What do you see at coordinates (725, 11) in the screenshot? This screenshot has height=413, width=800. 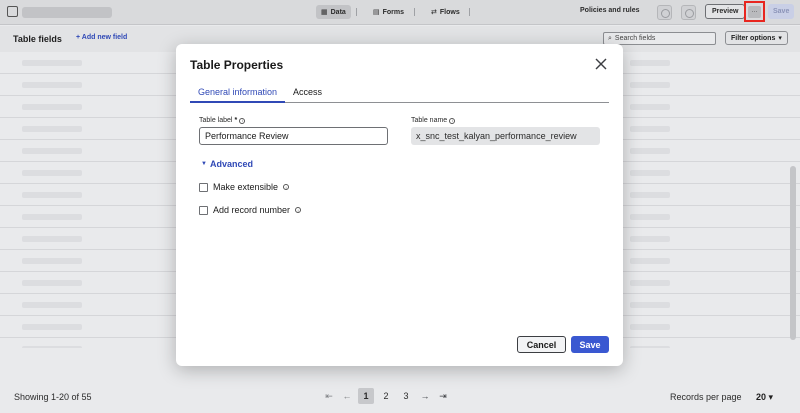 I see `preview-button: Preview` at bounding box center [725, 11].